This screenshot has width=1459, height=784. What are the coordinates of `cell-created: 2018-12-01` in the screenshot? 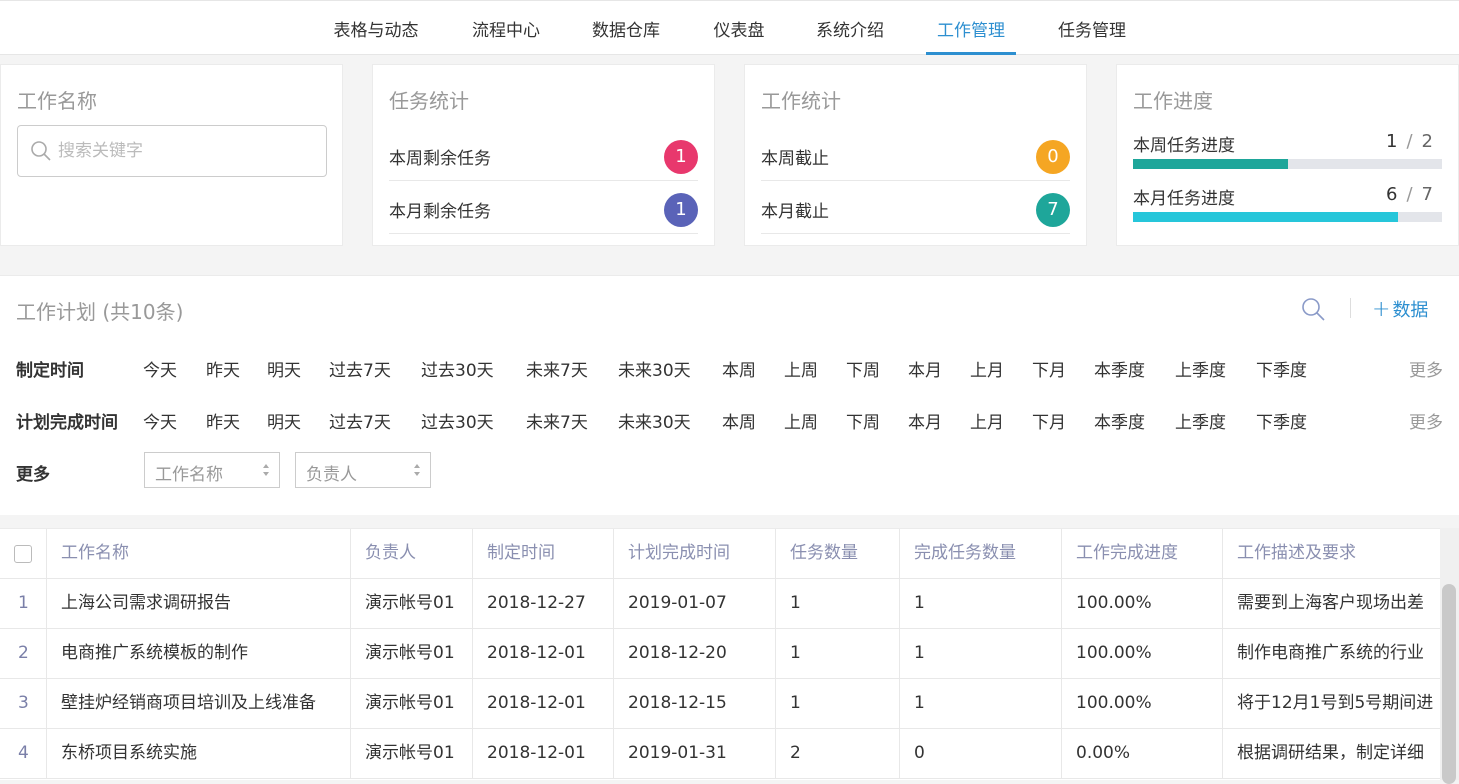 It's located at (543, 753).